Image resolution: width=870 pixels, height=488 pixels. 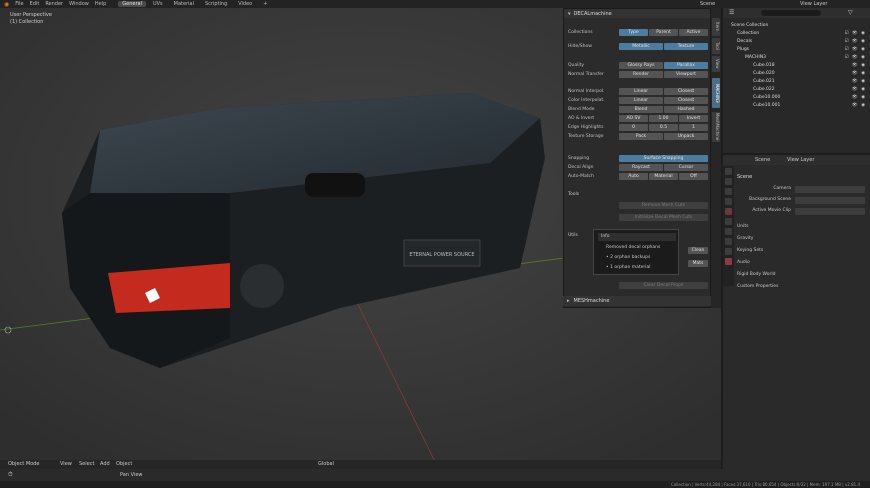 What do you see at coordinates (728, 221) in the screenshot?
I see `world-tab-icon` at bounding box center [728, 221].